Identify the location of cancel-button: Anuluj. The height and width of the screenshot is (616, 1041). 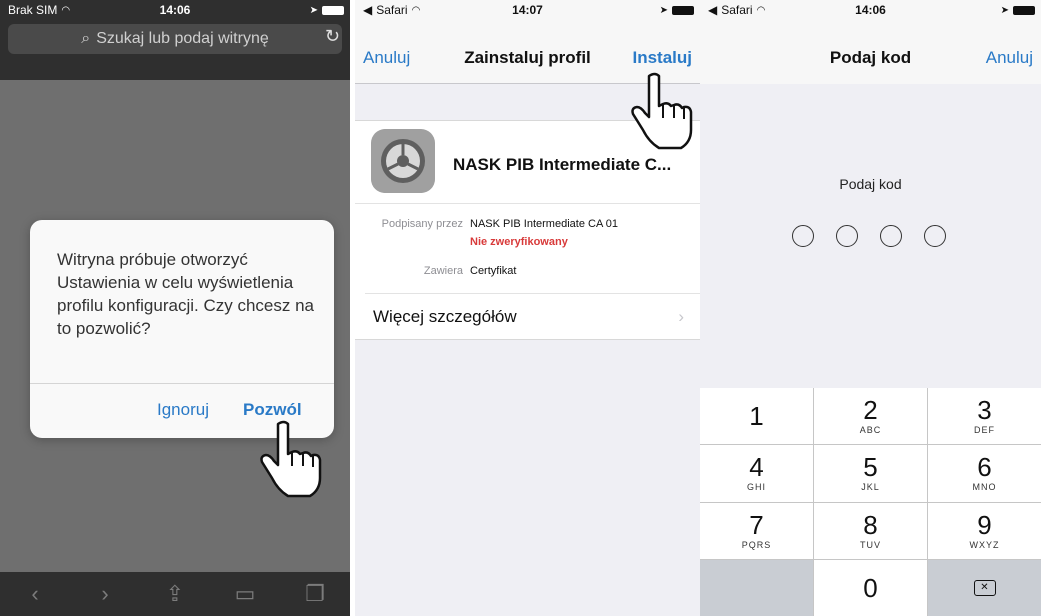
(1009, 58).